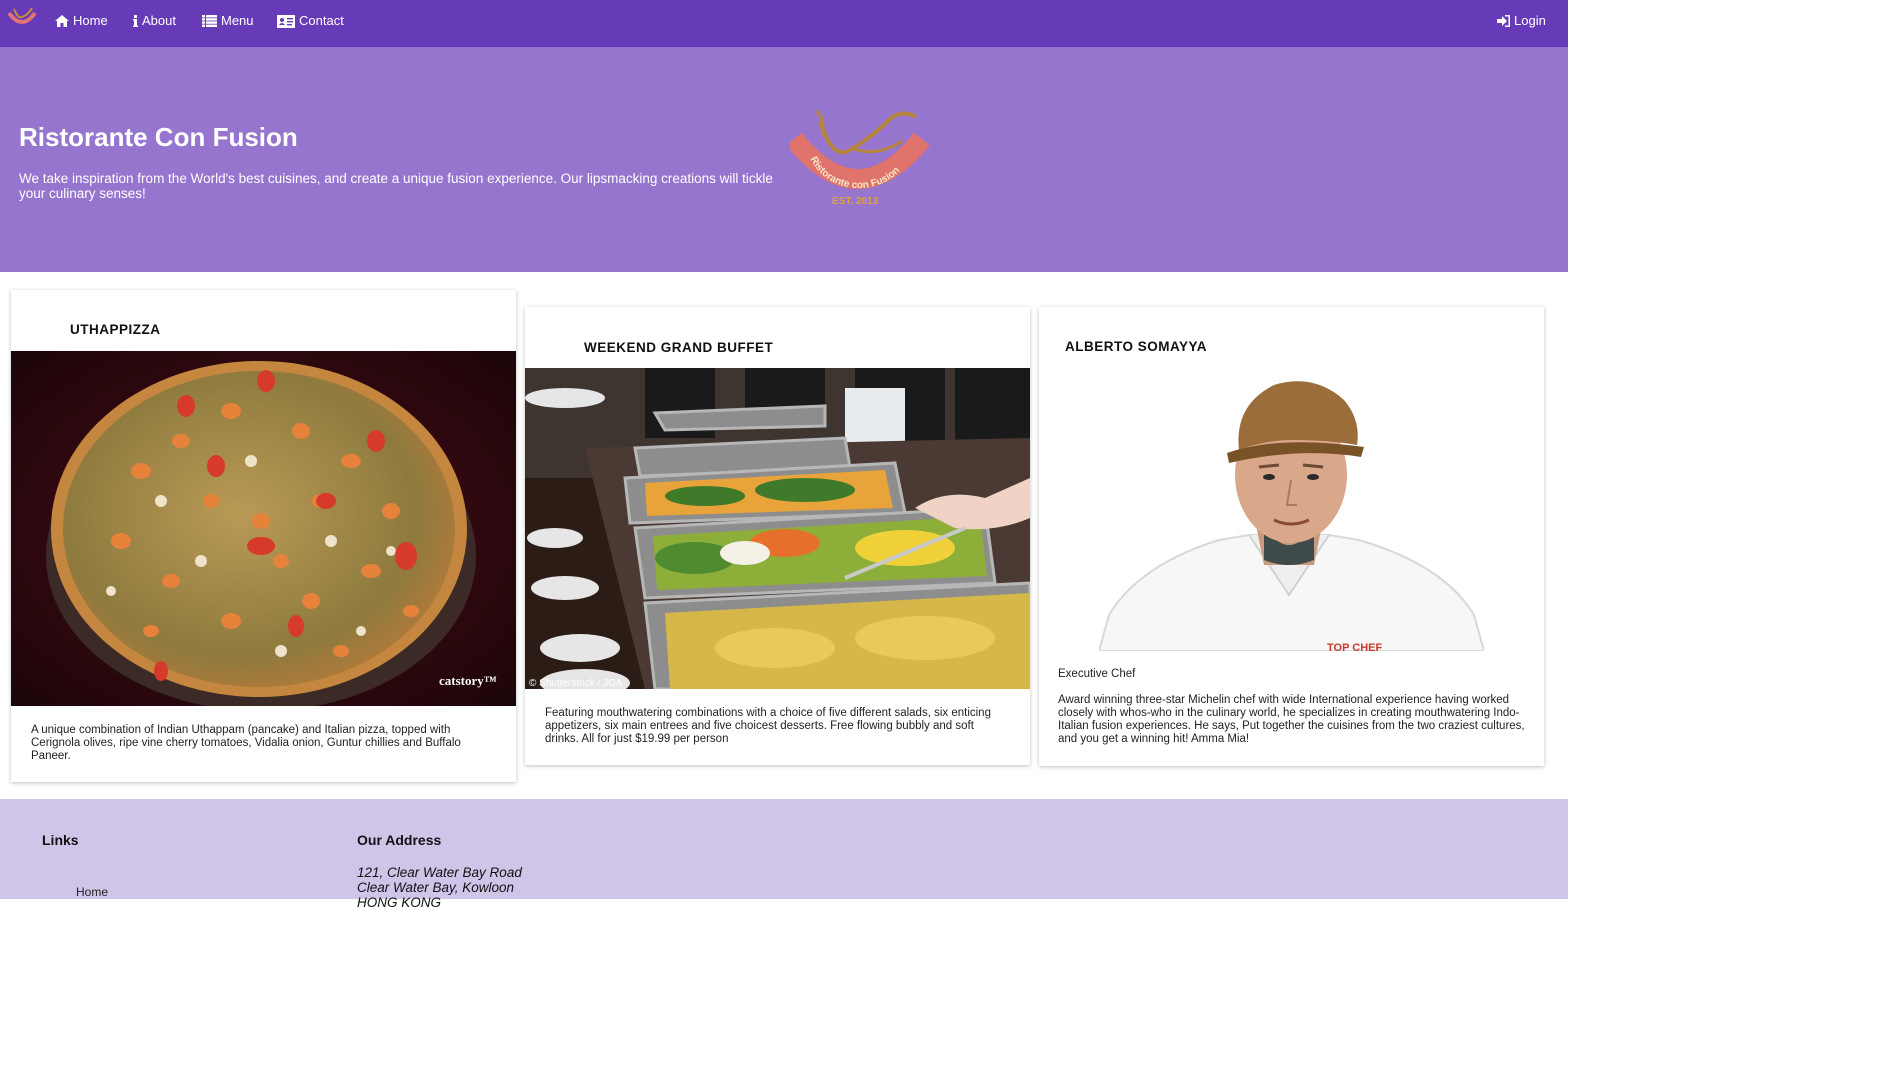  Describe the element at coordinates (286, 21) in the screenshot. I see `address-card-icon` at that location.